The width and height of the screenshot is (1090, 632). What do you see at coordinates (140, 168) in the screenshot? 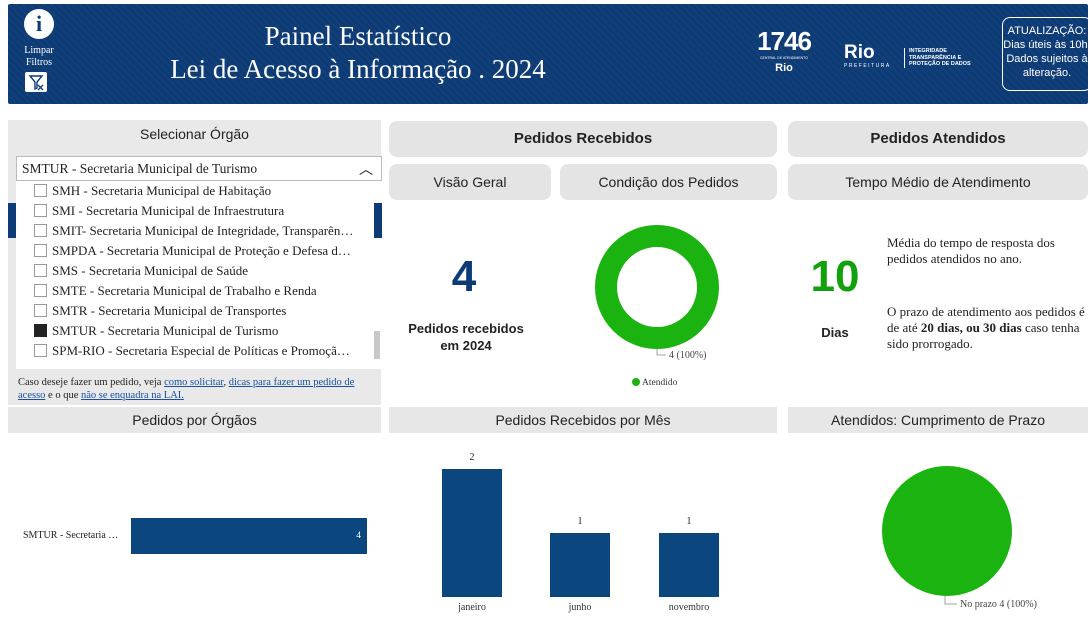
I see `dropdown-selected-value: SMTUR - Secretaria Municipal de Turismo` at bounding box center [140, 168].